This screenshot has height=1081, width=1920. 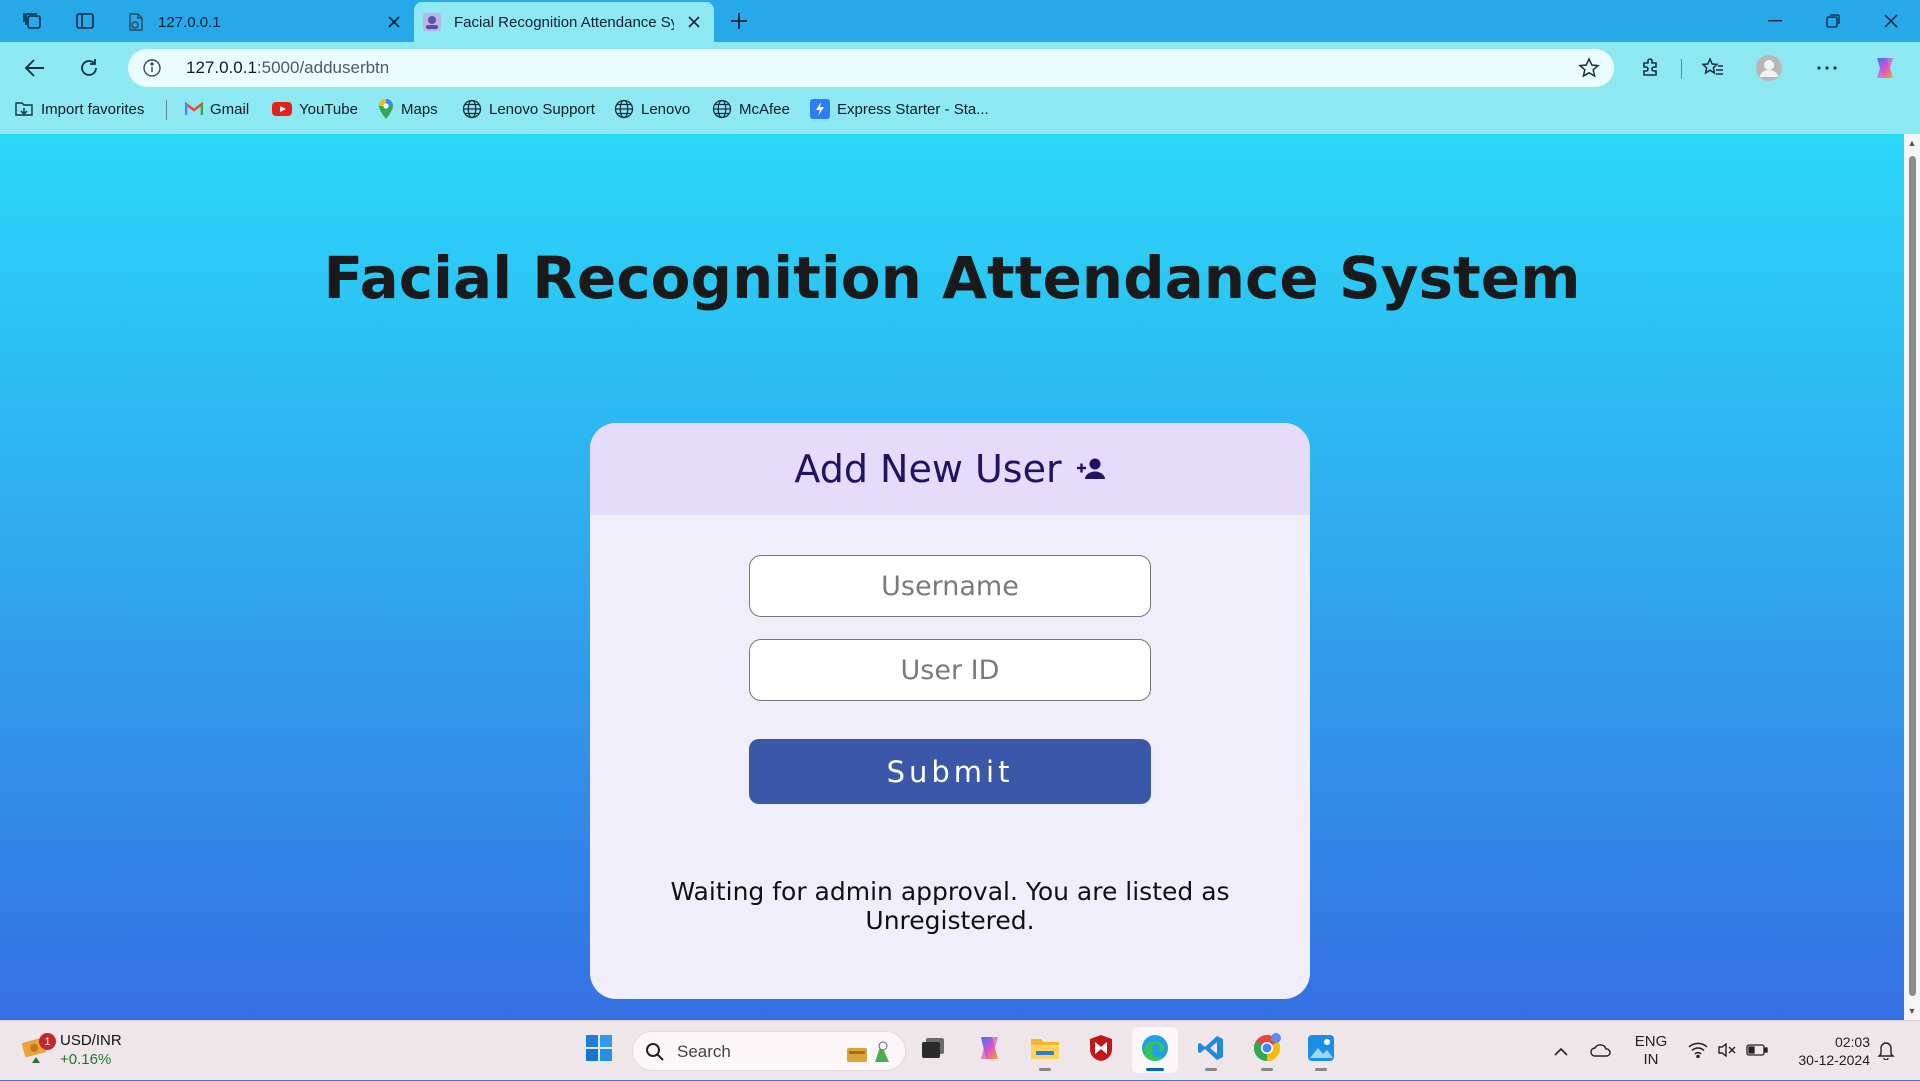 I want to click on wifi-tray, so click(x=1698, y=1051).